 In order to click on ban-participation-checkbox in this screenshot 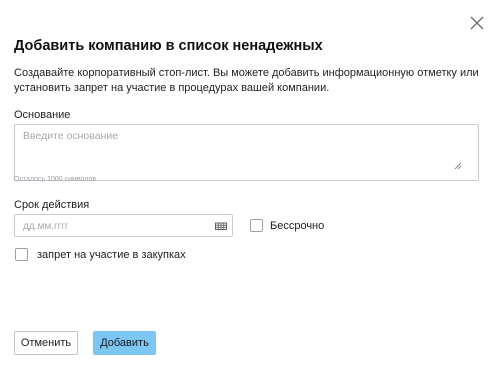, I will do `click(21, 254)`.